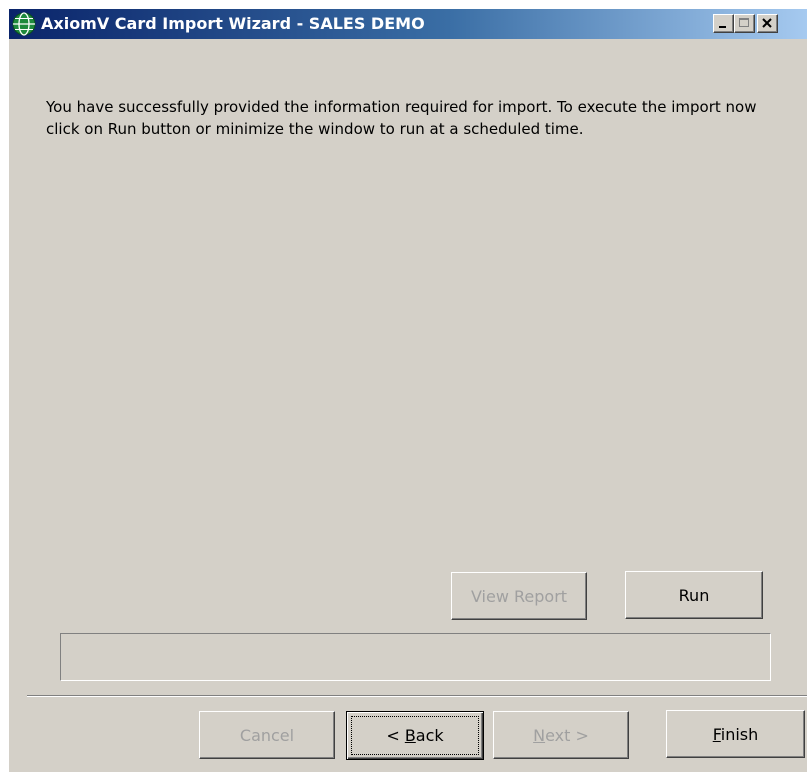 Image resolution: width=807 pixels, height=772 pixels. I want to click on view-report-label: View Report, so click(519, 596).